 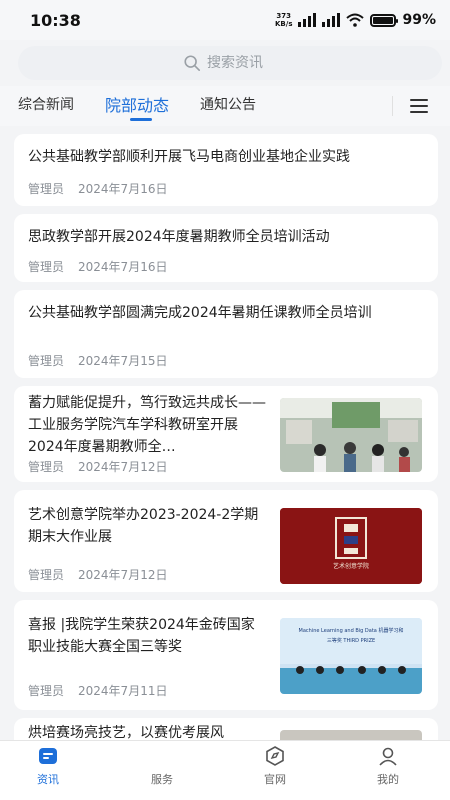 What do you see at coordinates (141, 636) in the screenshot?
I see `article-title: 喜报 |我院学生荣获2024年金砖国家职业技能大赛全国三等奖` at bounding box center [141, 636].